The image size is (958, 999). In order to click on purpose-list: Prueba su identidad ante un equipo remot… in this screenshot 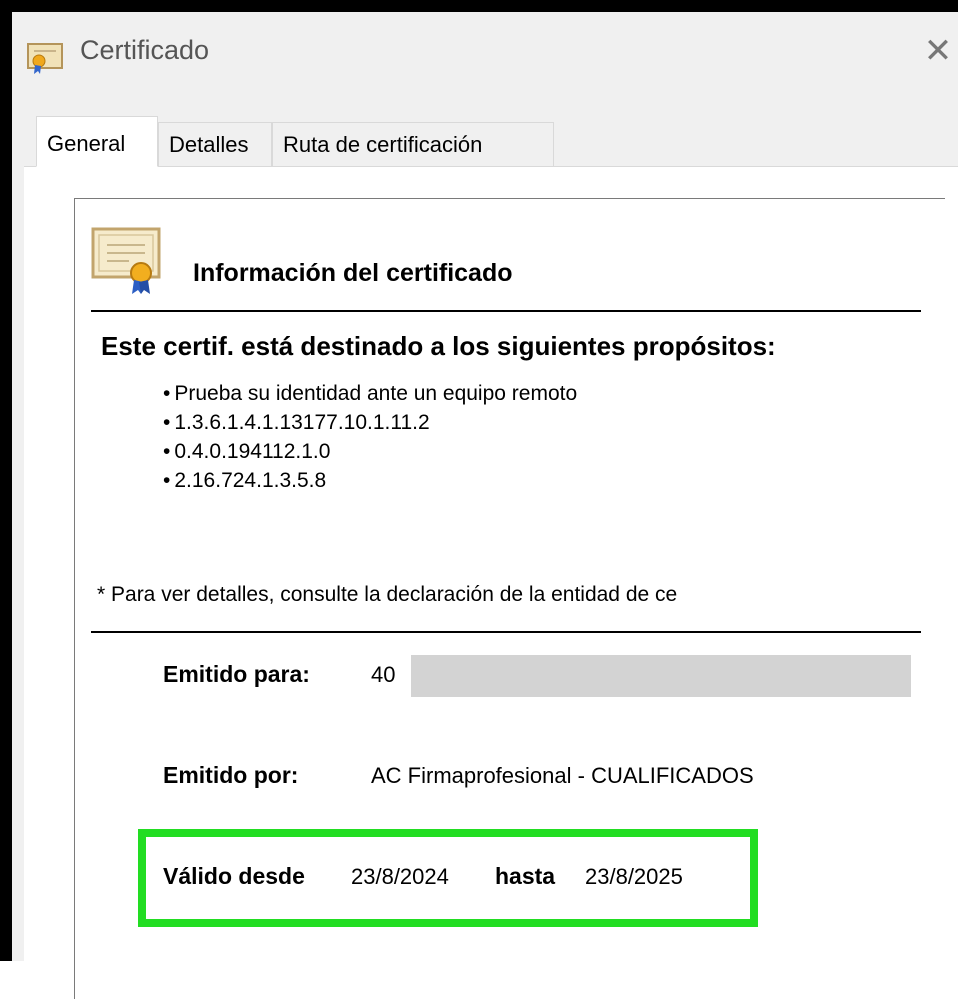, I will do `click(370, 437)`.